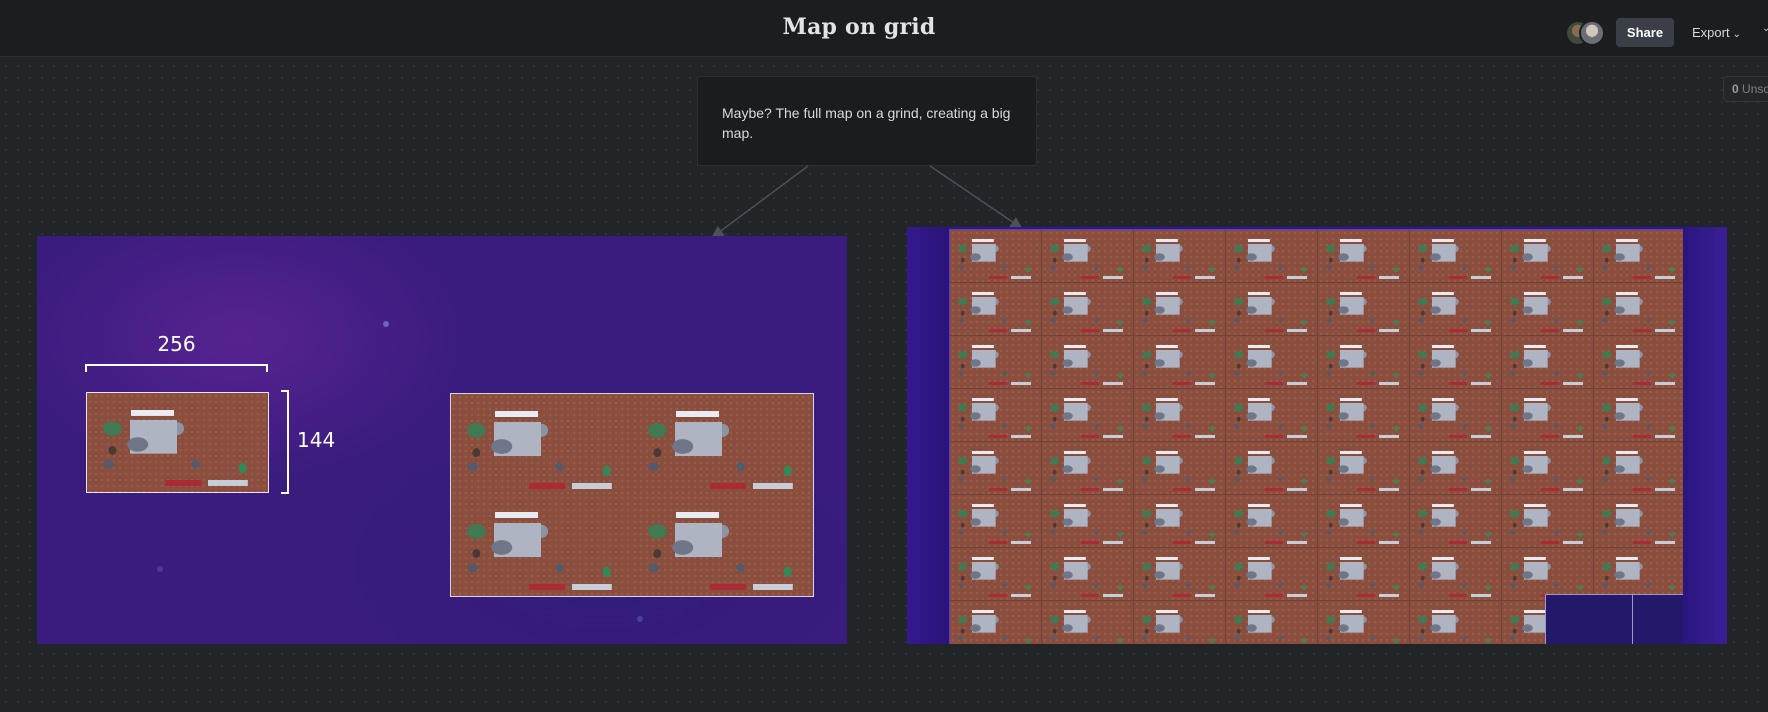 The width and height of the screenshot is (1768, 712). What do you see at coordinates (176, 344) in the screenshot?
I see `width-dimension-label: 256` at bounding box center [176, 344].